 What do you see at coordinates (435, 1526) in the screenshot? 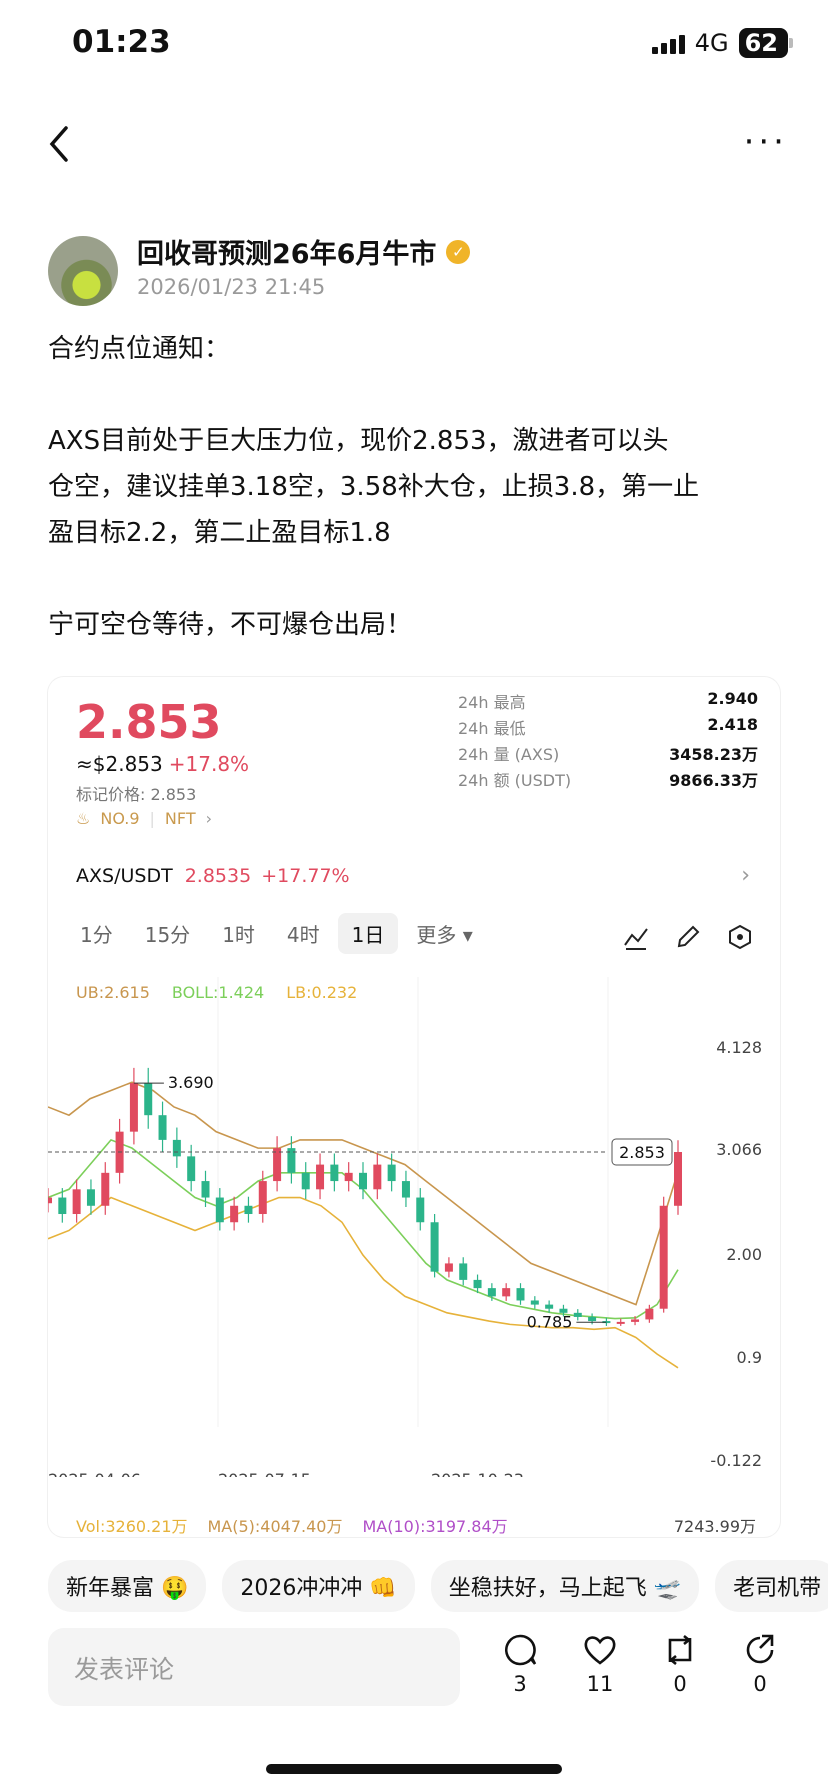
I see `vol-ma10: MA(10):3197.84万` at bounding box center [435, 1526].